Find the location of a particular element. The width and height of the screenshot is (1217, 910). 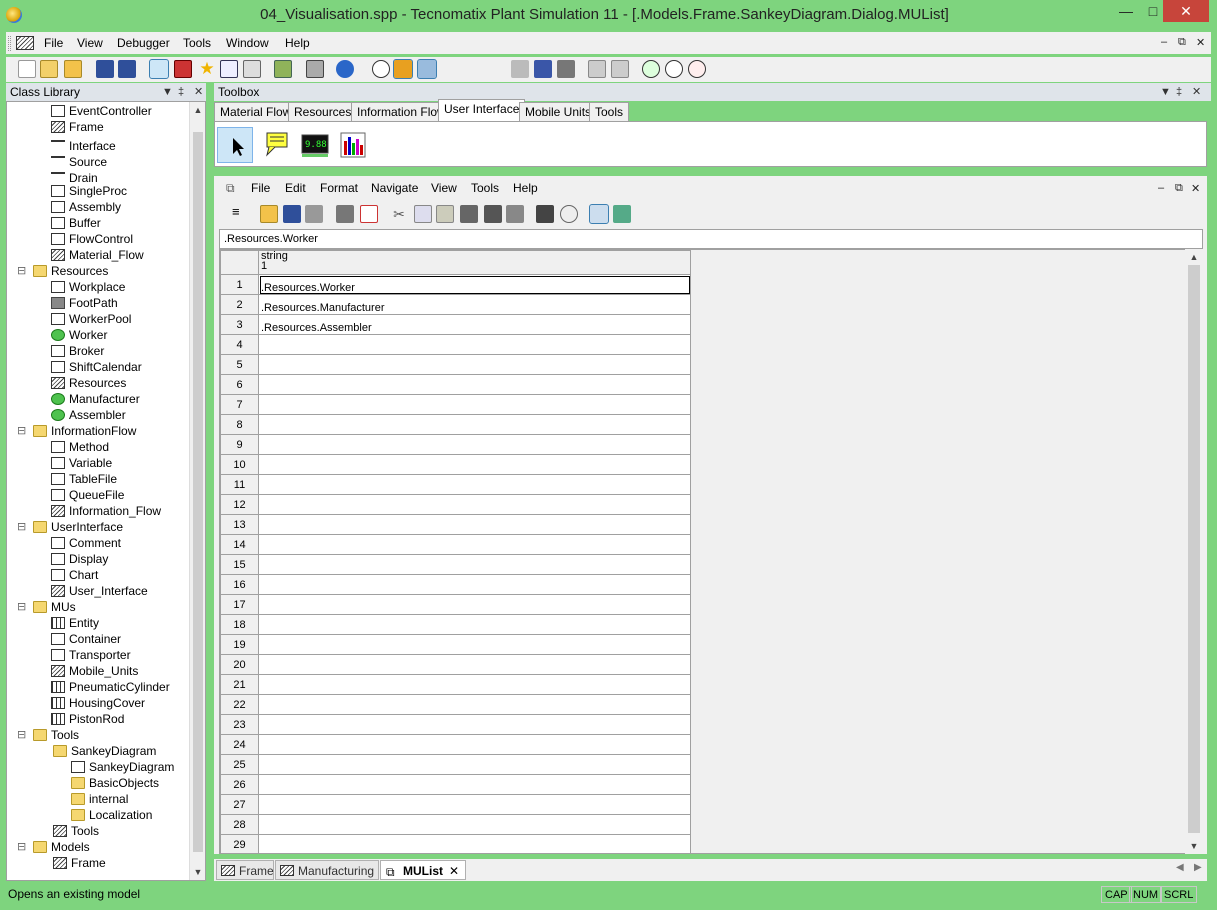

tree-item: ShiftCalendar is located at coordinates (96, 367).